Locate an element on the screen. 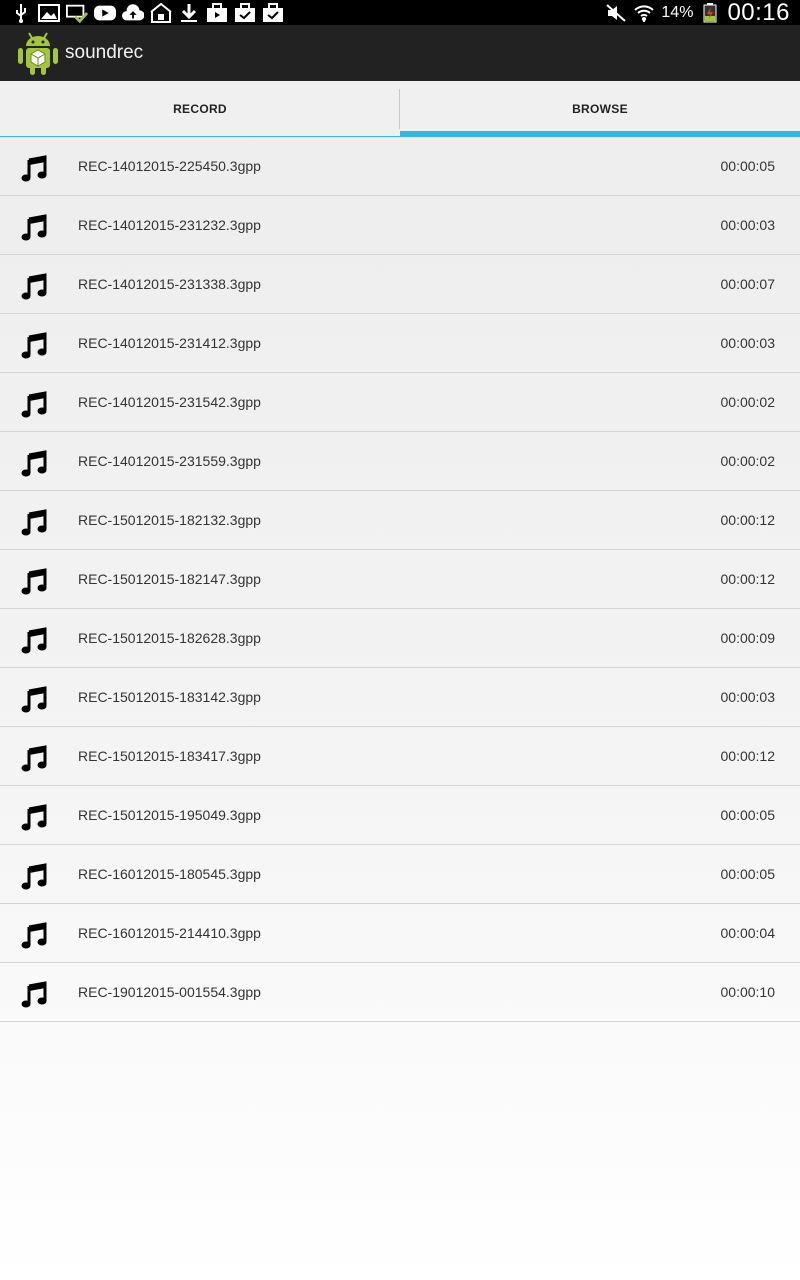 This screenshot has height=1280, width=800. store-icon is located at coordinates (161, 12).